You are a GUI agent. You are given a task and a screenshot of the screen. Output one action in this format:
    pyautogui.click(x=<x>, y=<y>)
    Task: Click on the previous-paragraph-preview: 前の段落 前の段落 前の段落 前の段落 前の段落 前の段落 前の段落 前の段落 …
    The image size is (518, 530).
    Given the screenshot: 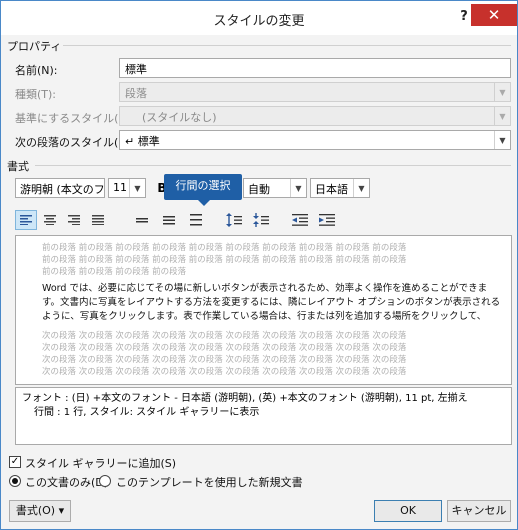 What is the action you would take?
    pyautogui.click(x=271, y=260)
    